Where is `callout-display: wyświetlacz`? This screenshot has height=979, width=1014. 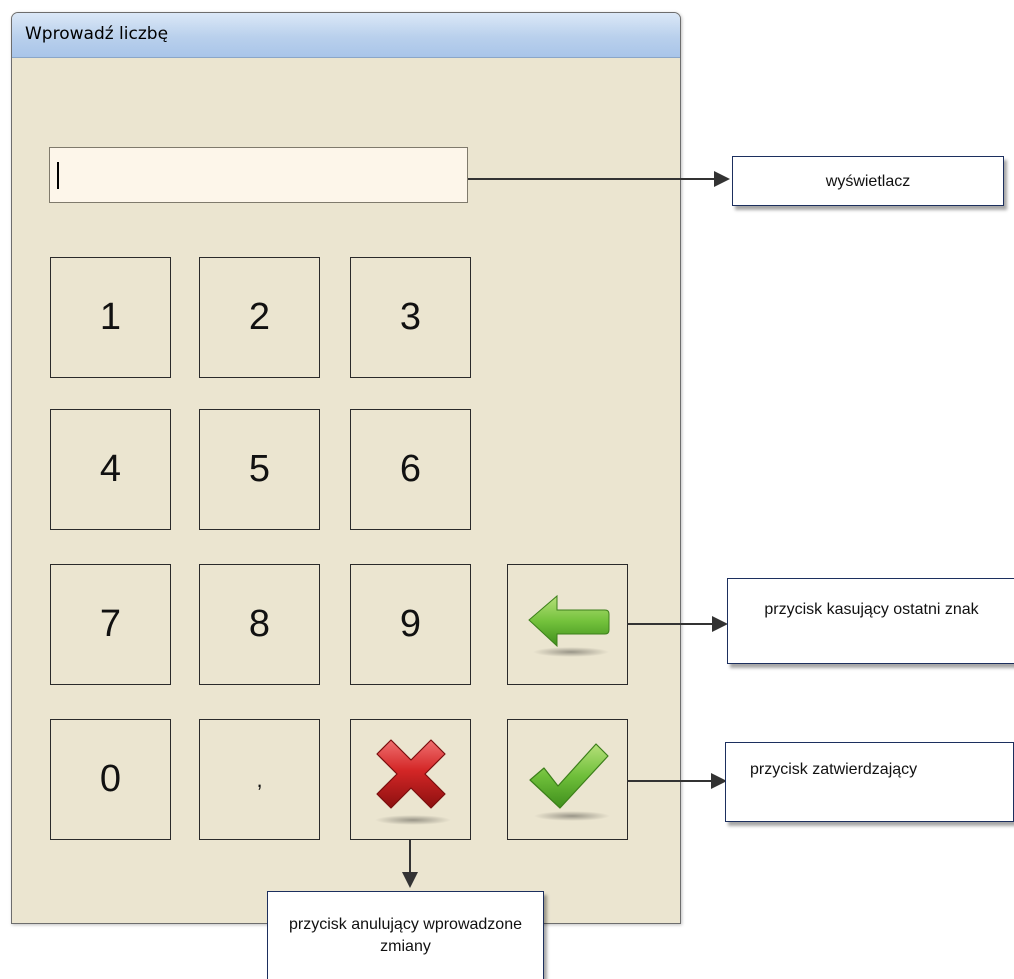
callout-display: wyświetlacz is located at coordinates (868, 181).